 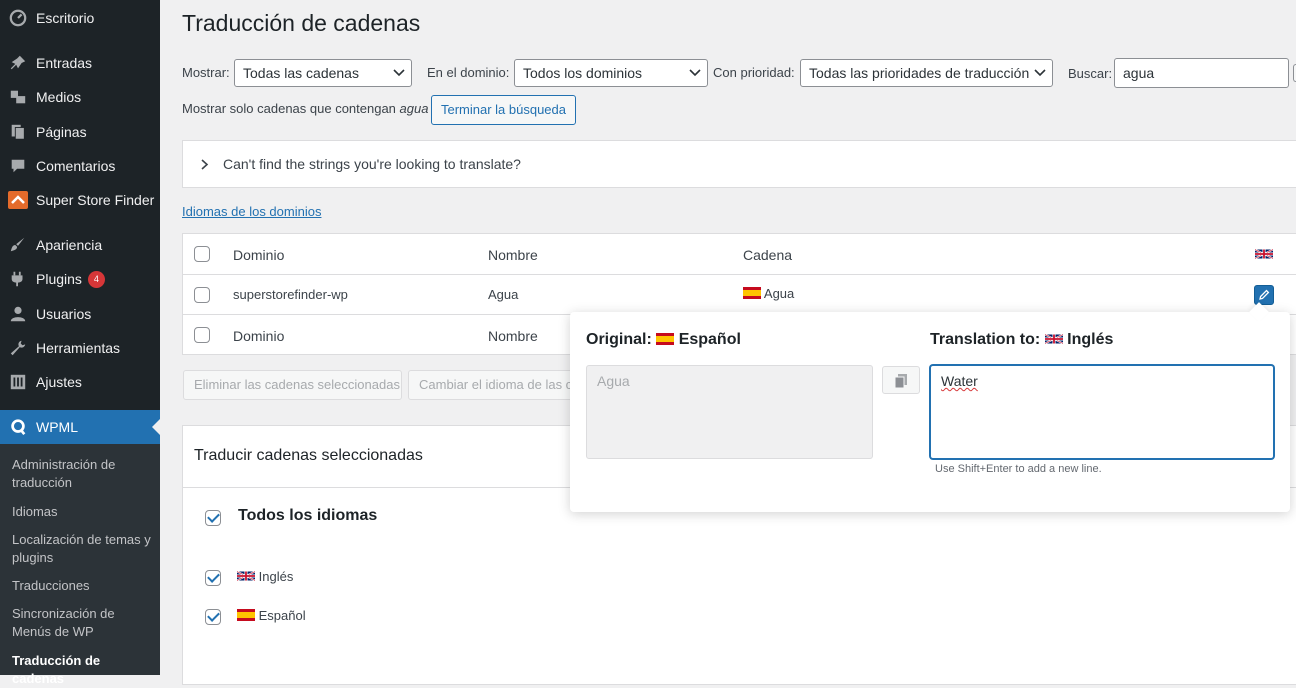 I want to click on chevron-right-icon, so click(x=205, y=164).